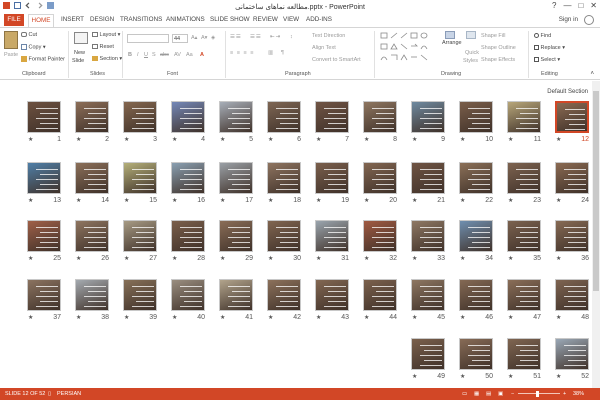 The height and width of the screenshot is (400, 600). What do you see at coordinates (177, 55) in the screenshot?
I see `char-spacing-icon: AV` at bounding box center [177, 55].